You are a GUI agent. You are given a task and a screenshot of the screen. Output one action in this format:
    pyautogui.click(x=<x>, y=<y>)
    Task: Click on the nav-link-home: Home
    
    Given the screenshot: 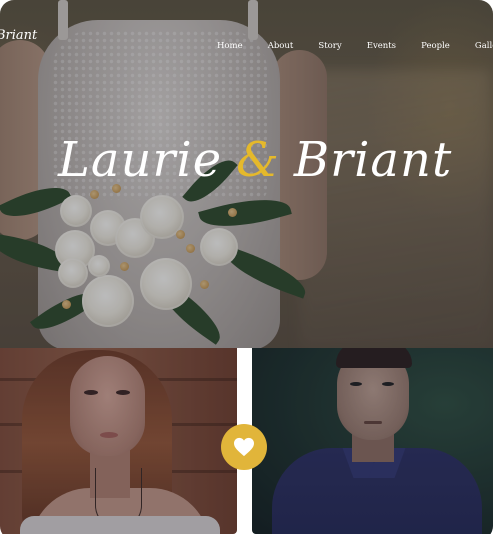 What is the action you would take?
    pyautogui.click(x=230, y=46)
    